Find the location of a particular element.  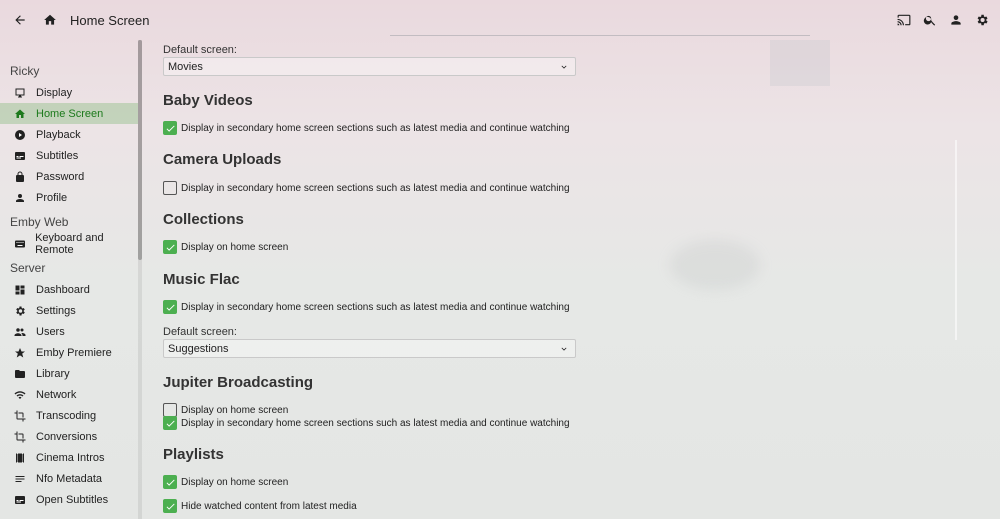

sidebar-item-open-subtitles: Open Subtitles is located at coordinates (69, 499).